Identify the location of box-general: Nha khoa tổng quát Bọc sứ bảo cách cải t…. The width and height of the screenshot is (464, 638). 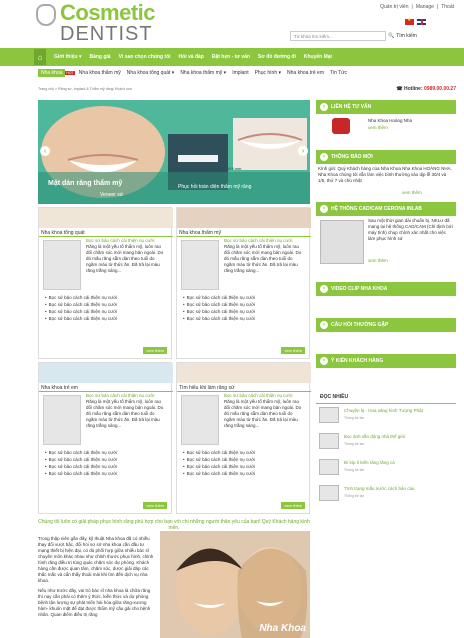
(105, 283).